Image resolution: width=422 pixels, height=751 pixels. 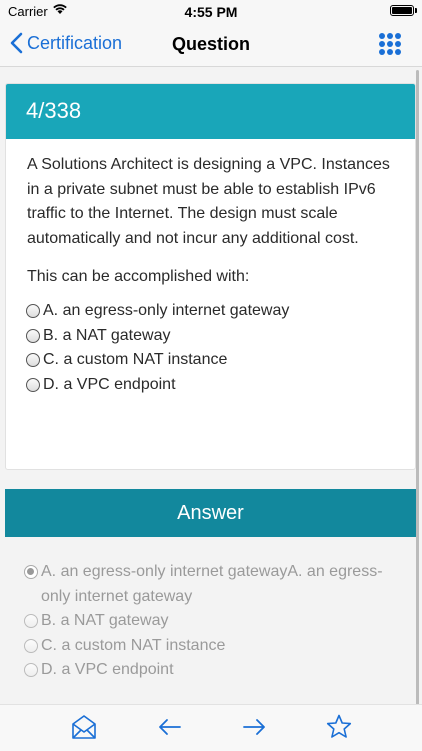 What do you see at coordinates (211, 45) in the screenshot?
I see `navigation-bar: Certification Question` at bounding box center [211, 45].